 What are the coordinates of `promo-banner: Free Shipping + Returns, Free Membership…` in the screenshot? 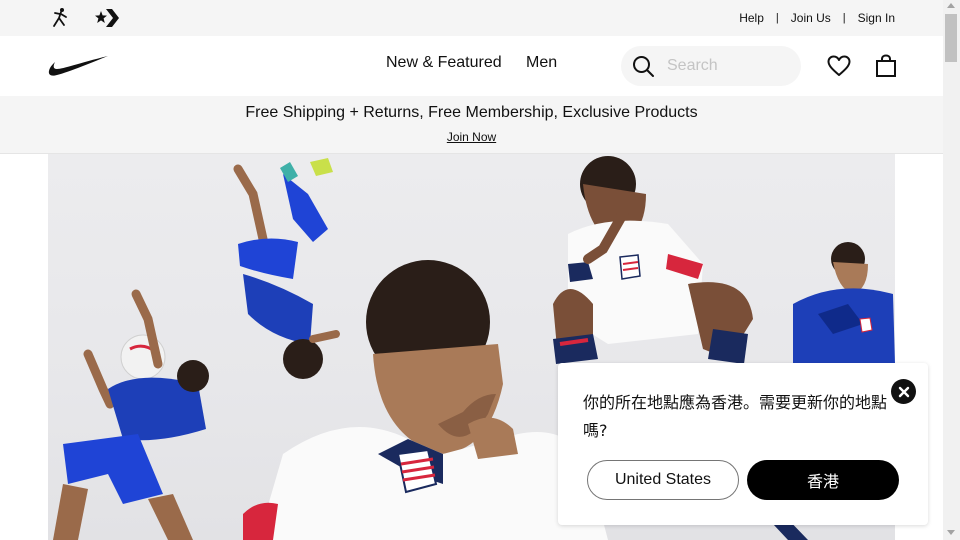 It's located at (471, 125).